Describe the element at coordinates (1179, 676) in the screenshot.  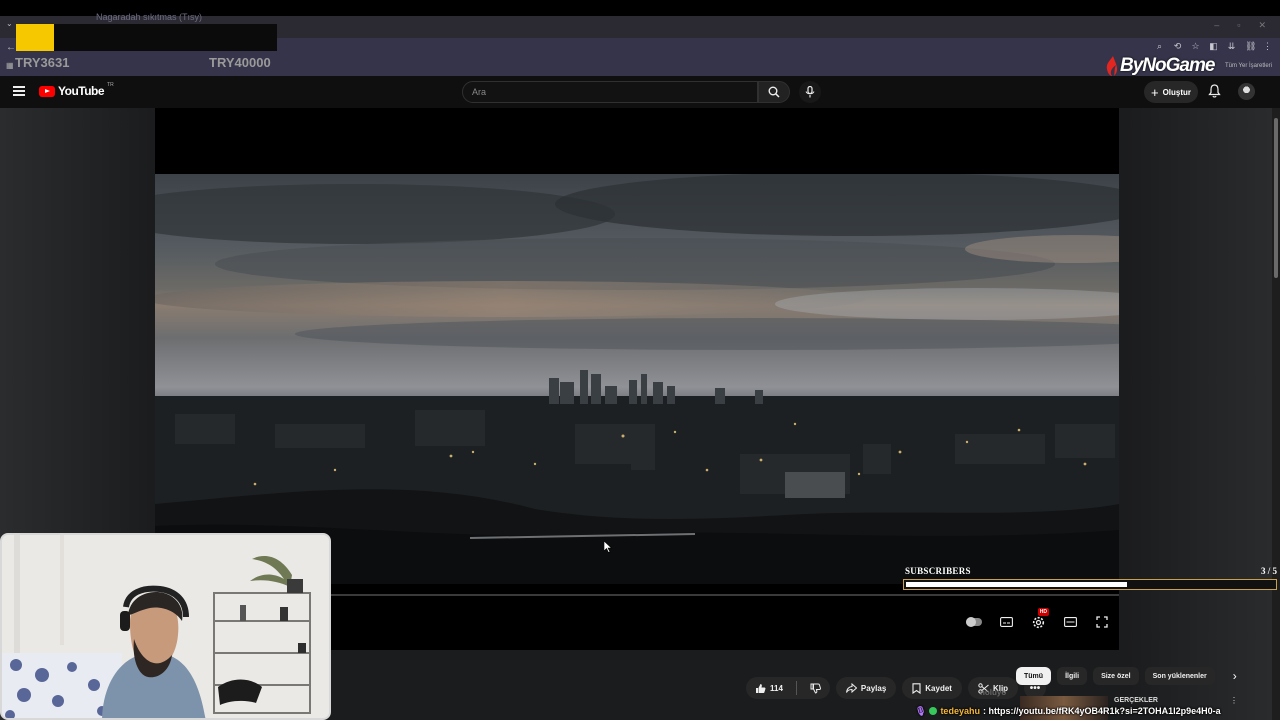
I see `chip-recently-uploaded: Son yüklenenler` at that location.